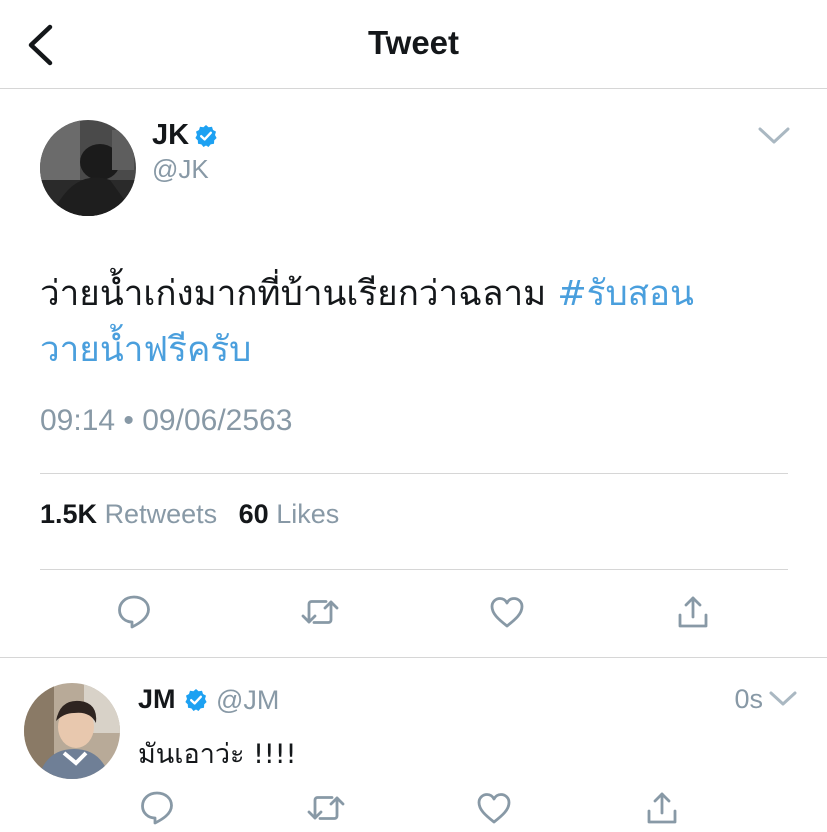 This screenshot has height=832, width=827. Describe the element at coordinates (748, 699) in the screenshot. I see `reply-time: 0s` at that location.